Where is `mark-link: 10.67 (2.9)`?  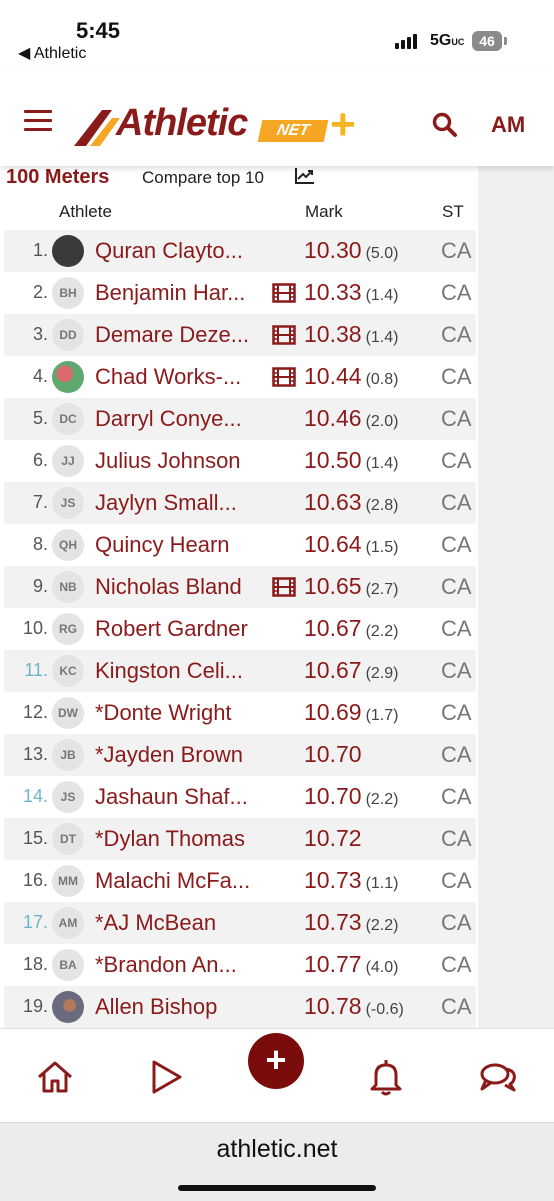
mark-link: 10.67 (2.9) is located at coordinates (351, 670).